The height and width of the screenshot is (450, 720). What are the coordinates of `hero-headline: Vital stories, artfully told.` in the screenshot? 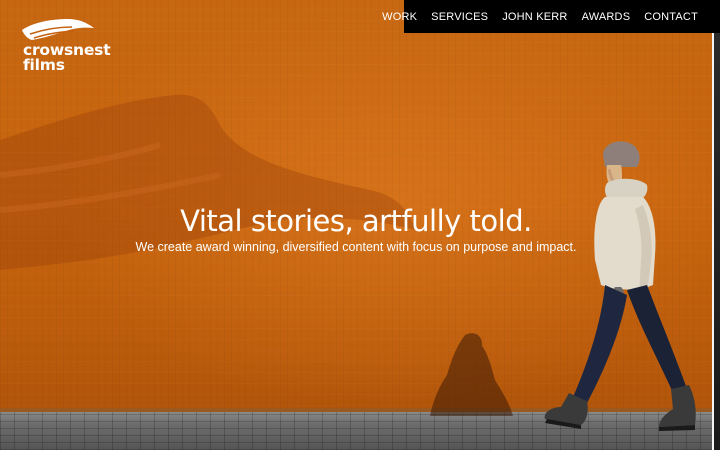 It's located at (356, 221).